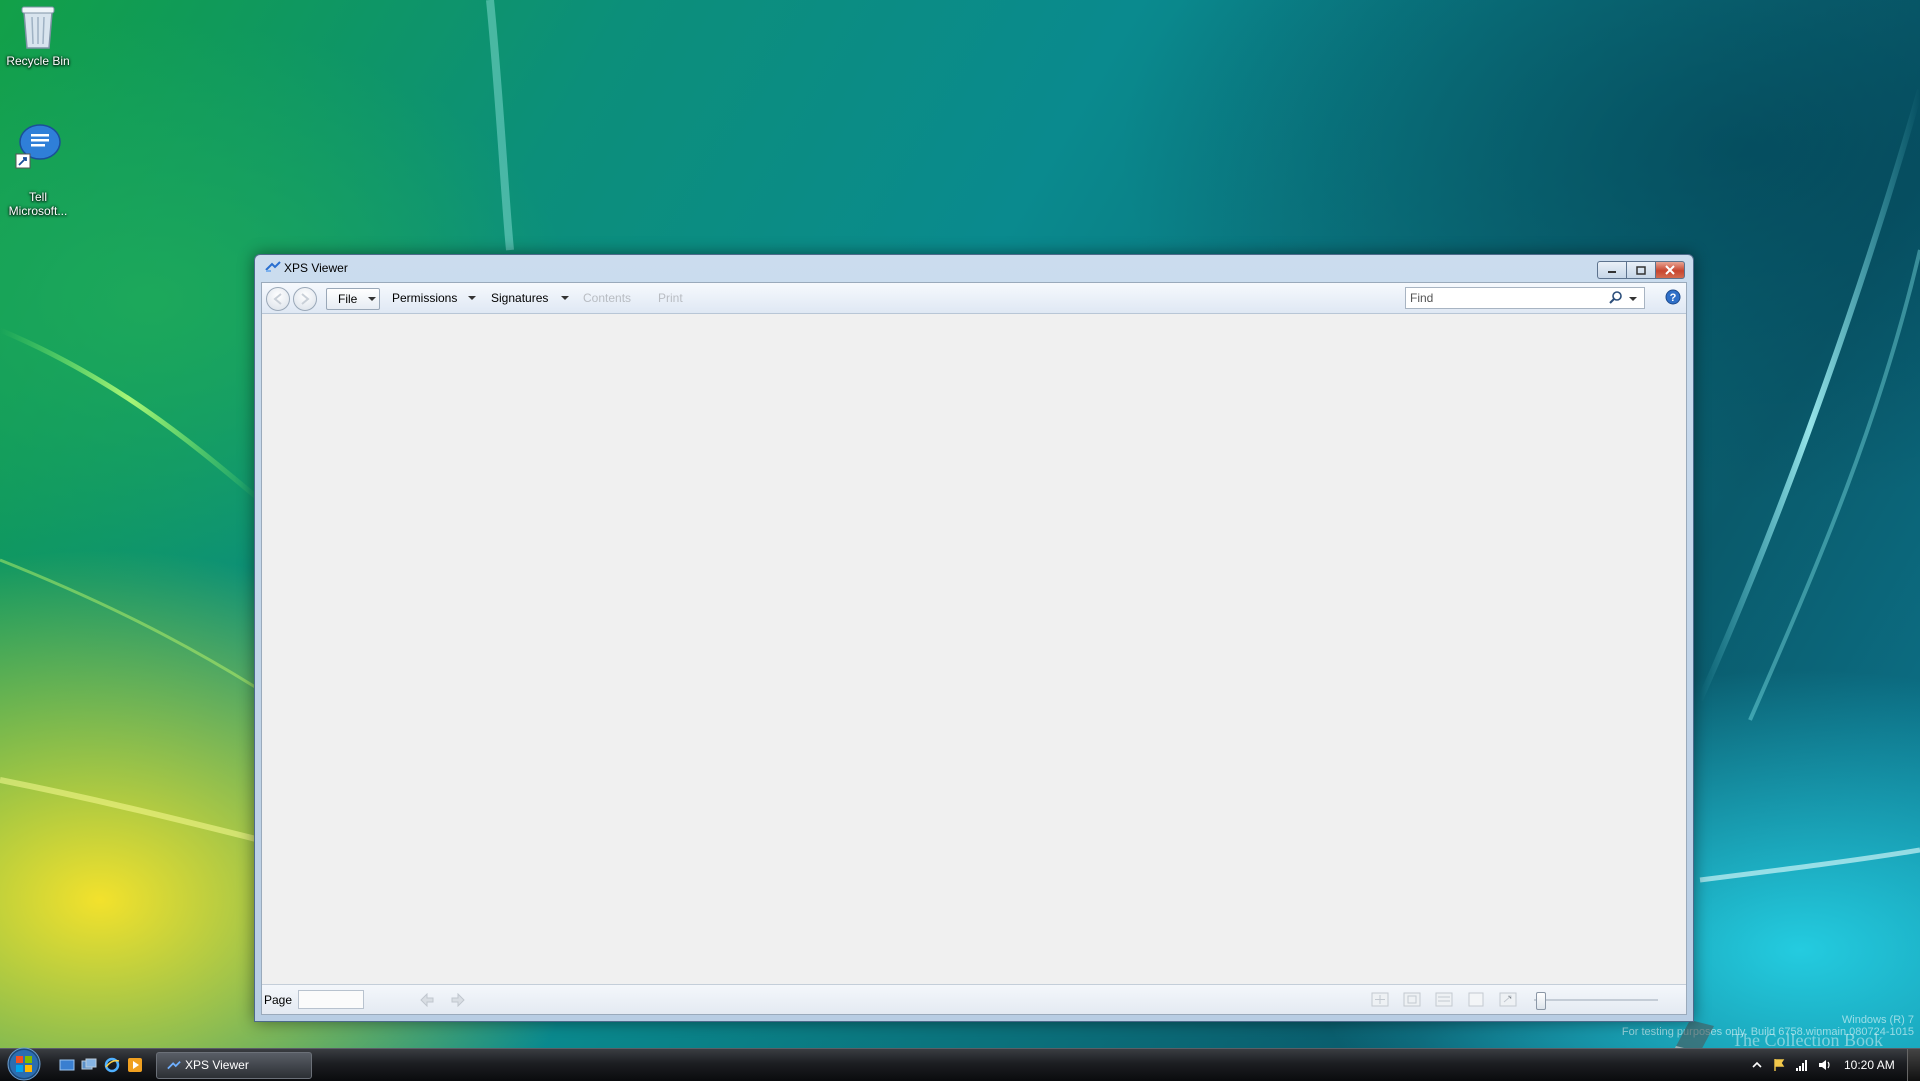  What do you see at coordinates (974, 268) in the screenshot?
I see `title-bar: XPS Viewer` at bounding box center [974, 268].